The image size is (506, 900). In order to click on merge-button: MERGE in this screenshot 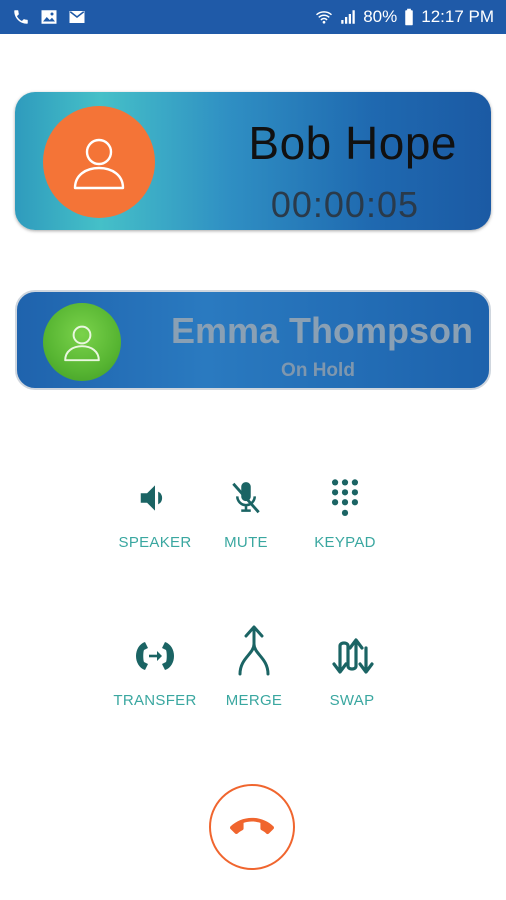, I will do `click(254, 666)`.